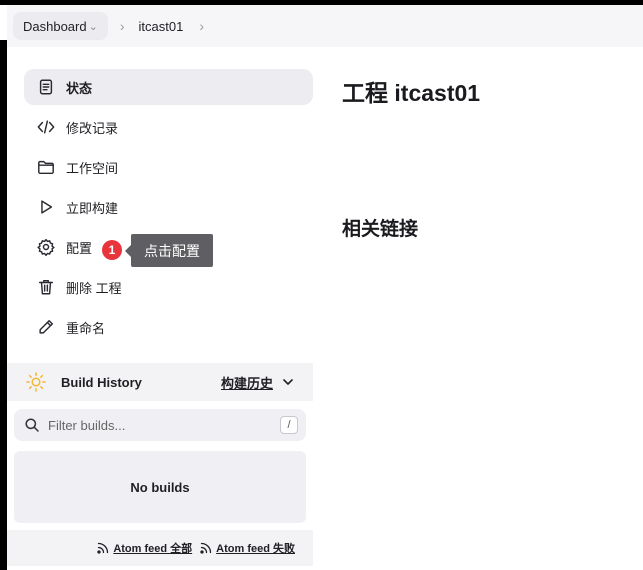 The width and height of the screenshot is (643, 570). Describe the element at coordinates (325, 26) in the screenshot. I see `breadcrumb: Dashboard ⌄ › itcast01 ›` at that location.